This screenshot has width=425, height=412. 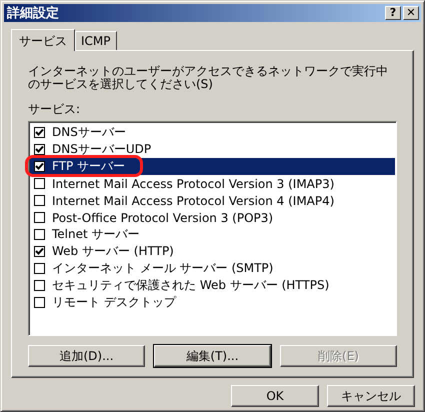 What do you see at coordinates (193, 201) in the screenshot?
I see `service-label: Internet Mail Access Protocol Version 4 (IMAP4)` at bounding box center [193, 201].